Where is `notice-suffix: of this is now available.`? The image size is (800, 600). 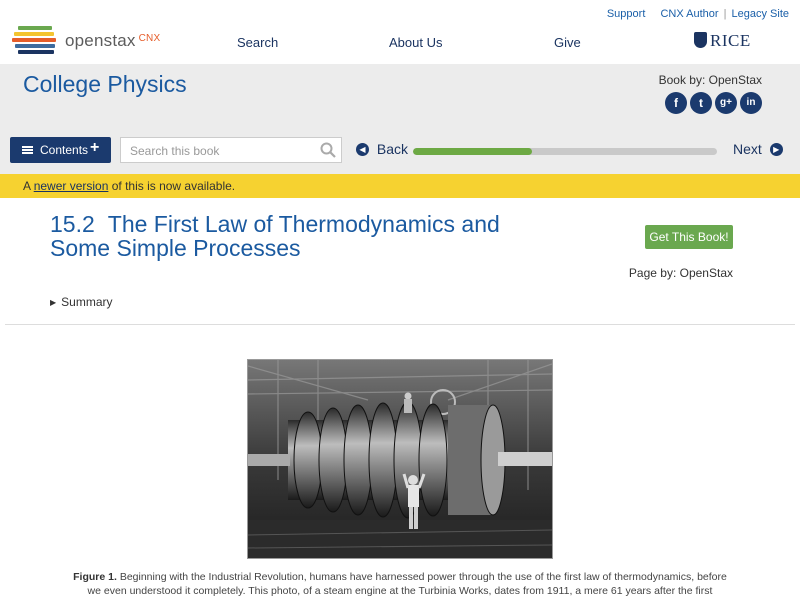
notice-suffix: of this is now available. is located at coordinates (172, 186).